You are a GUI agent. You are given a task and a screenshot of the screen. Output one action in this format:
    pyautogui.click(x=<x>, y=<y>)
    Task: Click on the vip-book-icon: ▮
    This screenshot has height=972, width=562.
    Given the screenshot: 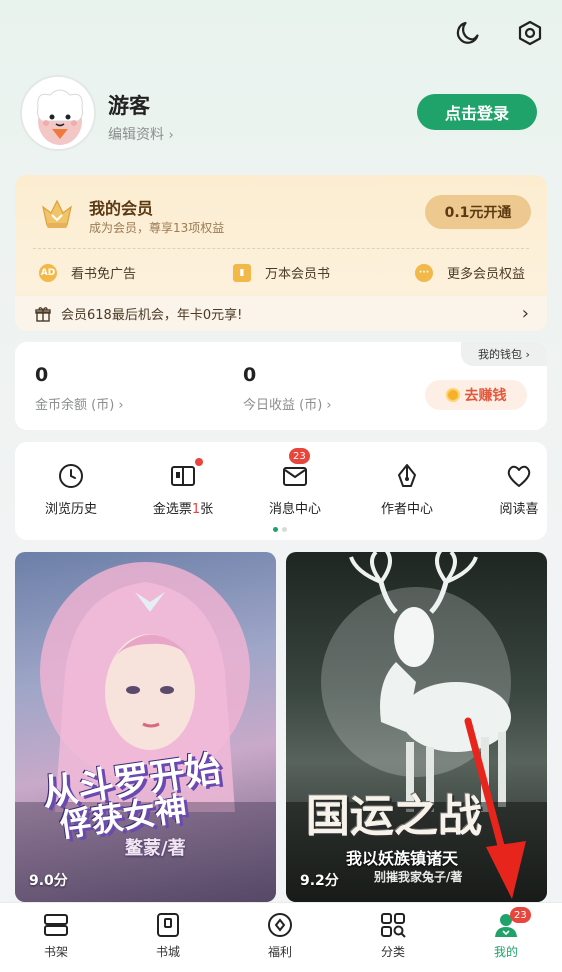 What is the action you would take?
    pyautogui.click(x=242, y=272)
    